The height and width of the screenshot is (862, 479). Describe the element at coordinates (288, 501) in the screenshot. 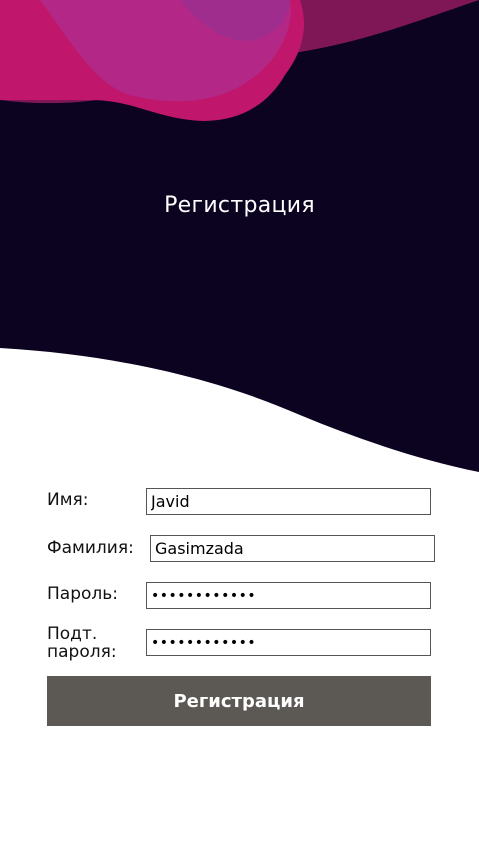

I see `first-name-input` at that location.